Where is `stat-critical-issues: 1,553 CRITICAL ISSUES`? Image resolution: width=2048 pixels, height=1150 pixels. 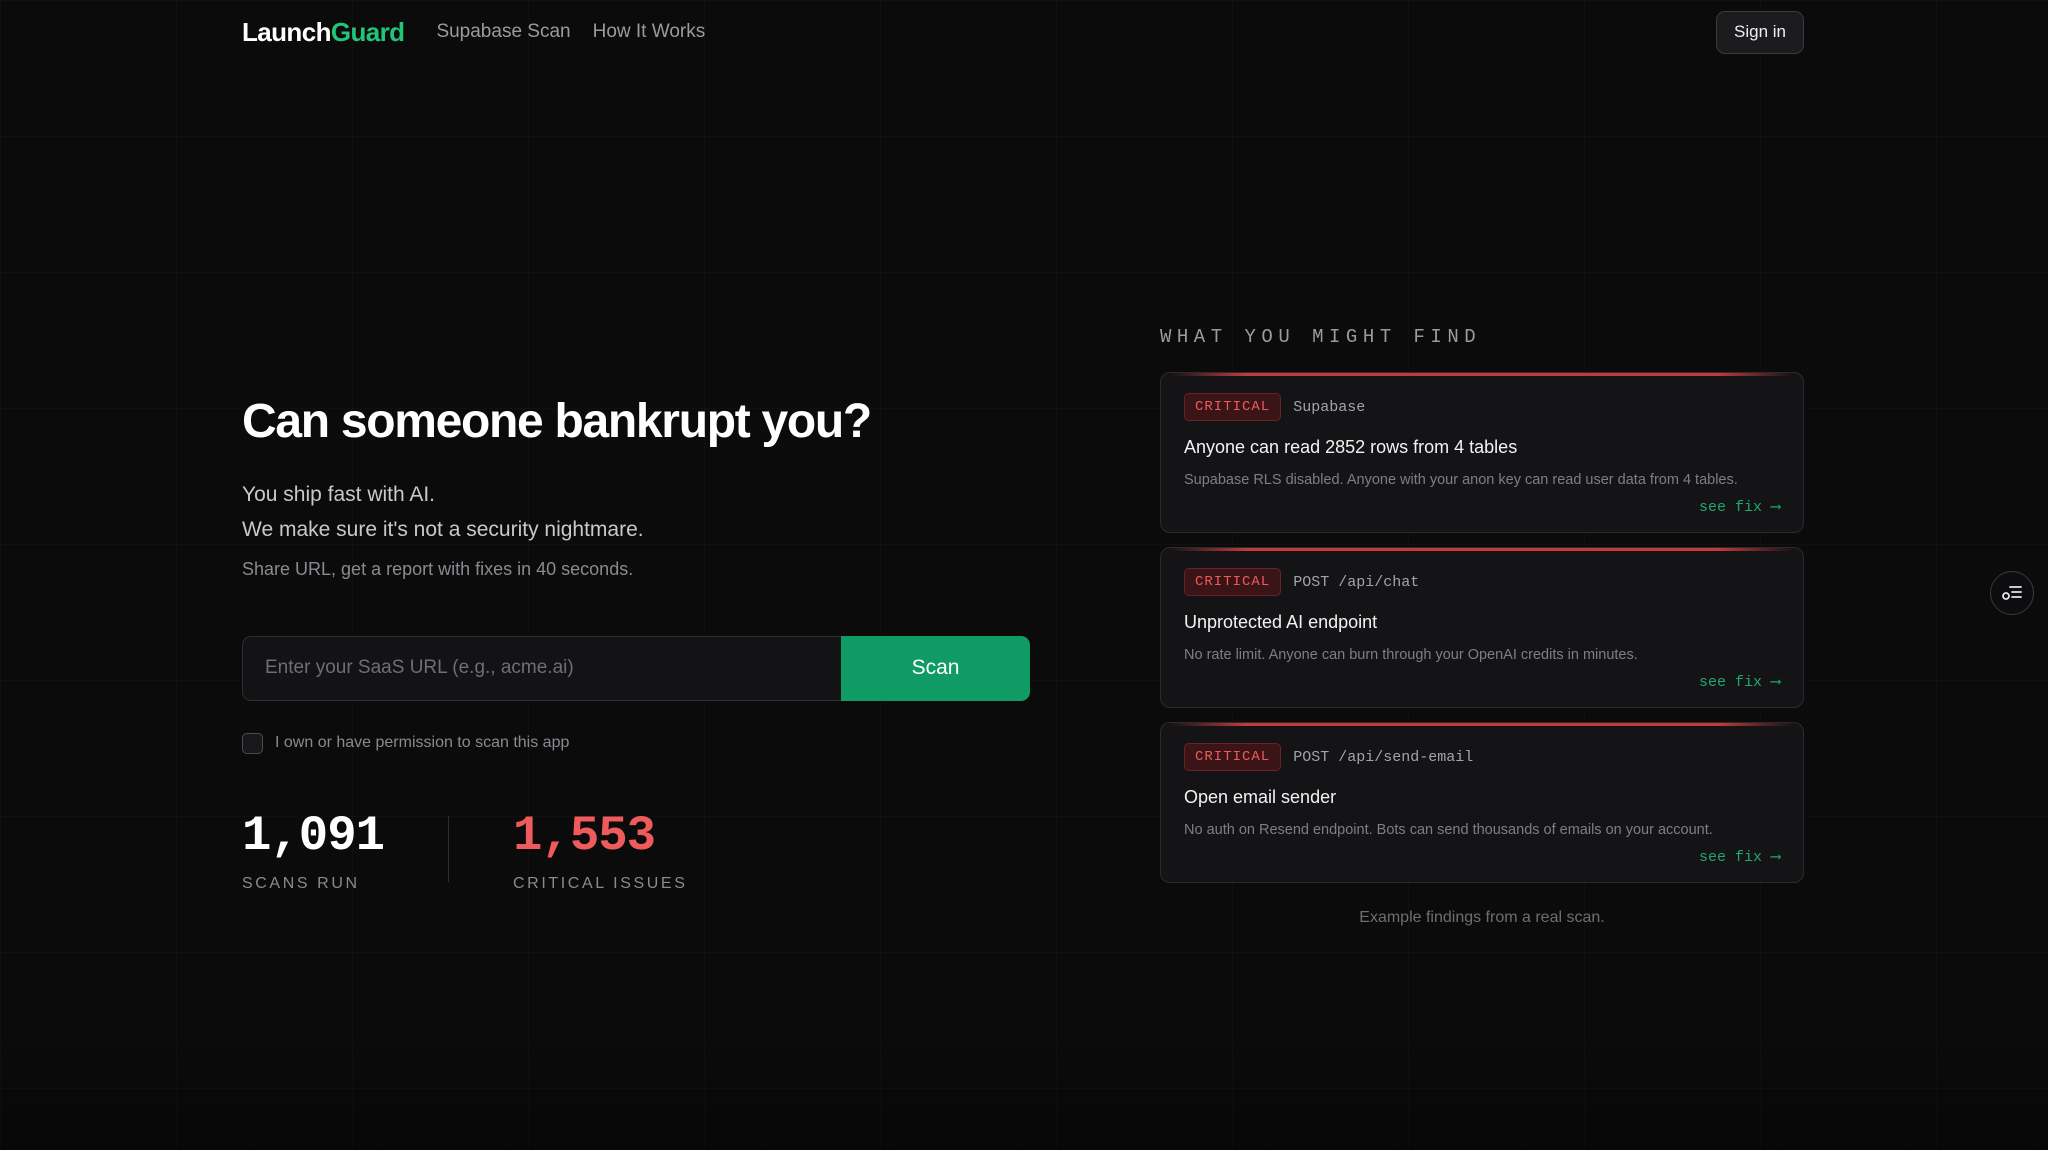 stat-critical-issues: 1,553 CRITICAL ISSUES is located at coordinates (600, 850).